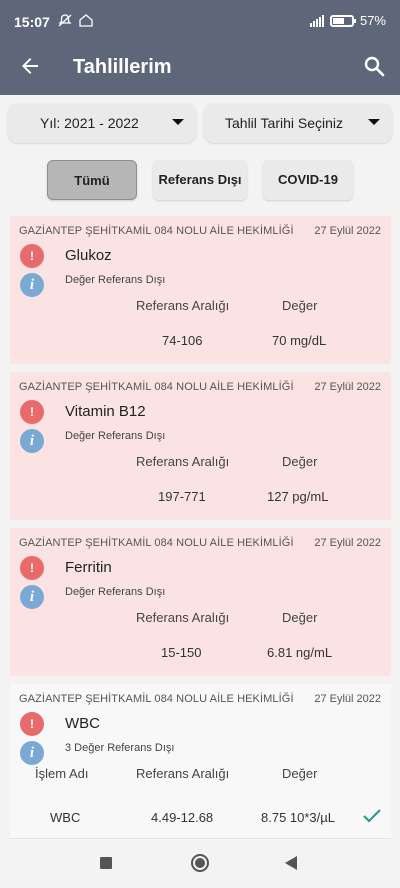  What do you see at coordinates (120, 748) in the screenshot?
I see `result-status: 3 Değer Referans Dışı` at bounding box center [120, 748].